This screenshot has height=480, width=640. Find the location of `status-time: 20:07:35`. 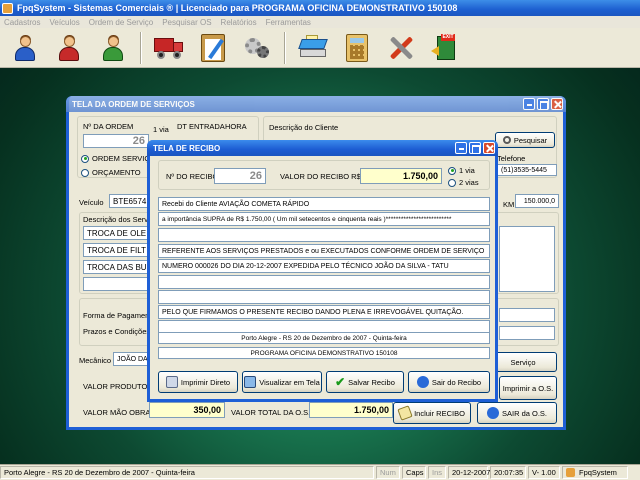

status-time: 20:07:35 is located at coordinates (508, 472).